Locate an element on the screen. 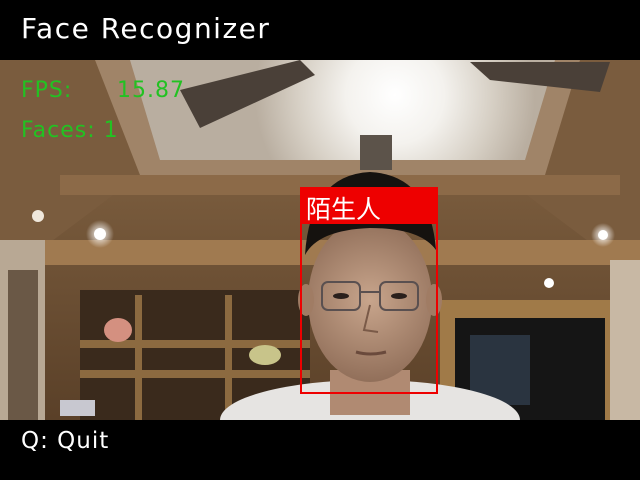 Image resolution: width=640 pixels, height=480 pixels. app-title: Face Recognizer is located at coordinates (146, 28).